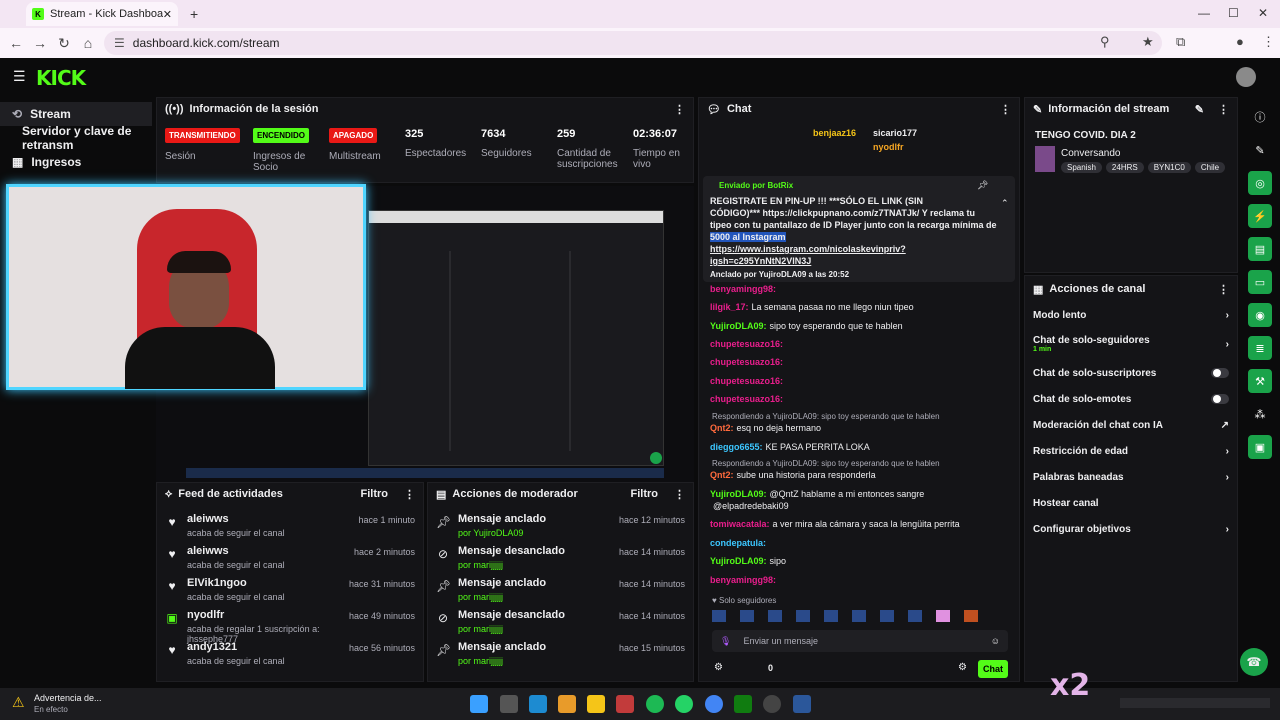 The width and height of the screenshot is (1280, 720). What do you see at coordinates (1090, 153) in the screenshot?
I see `stream-category: Conversando` at bounding box center [1090, 153].